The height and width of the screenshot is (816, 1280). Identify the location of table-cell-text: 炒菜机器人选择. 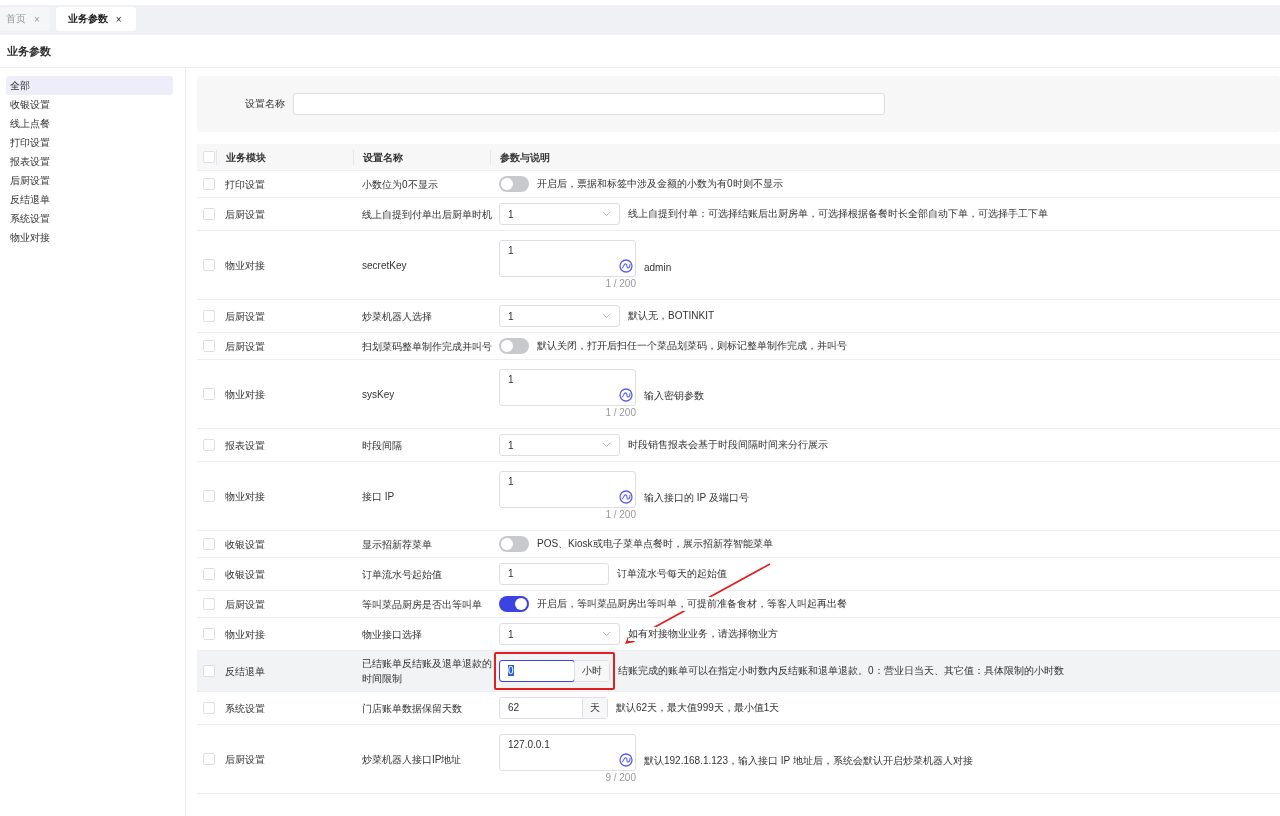
(397, 316).